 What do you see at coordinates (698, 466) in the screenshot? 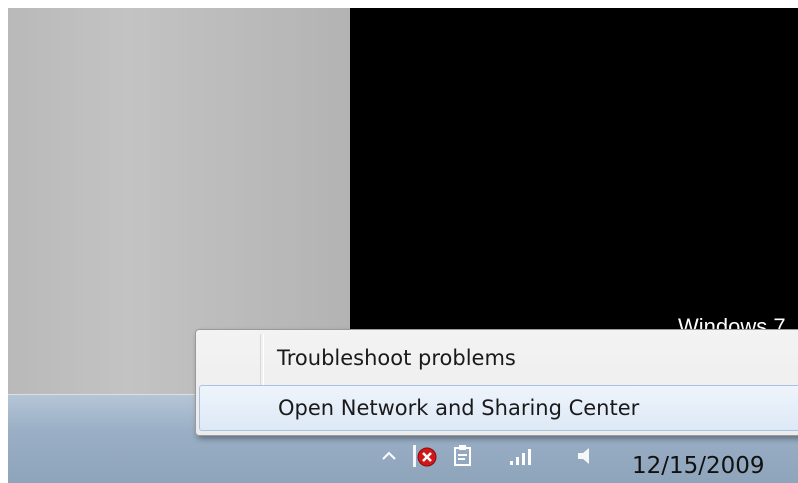
I see `taskbar-clock-date: 12/15/2009` at bounding box center [698, 466].